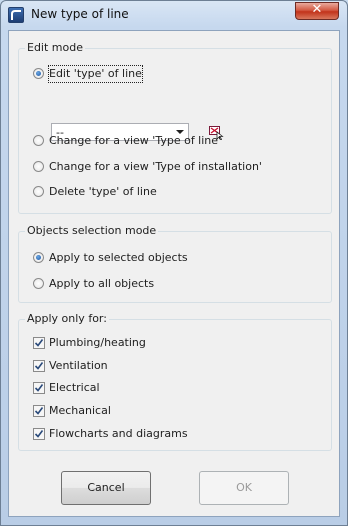 This screenshot has height=526, width=348. What do you see at coordinates (155, 166) in the screenshot?
I see `change-view-type-installation-label: Change for a view 'Type of installation'` at bounding box center [155, 166].